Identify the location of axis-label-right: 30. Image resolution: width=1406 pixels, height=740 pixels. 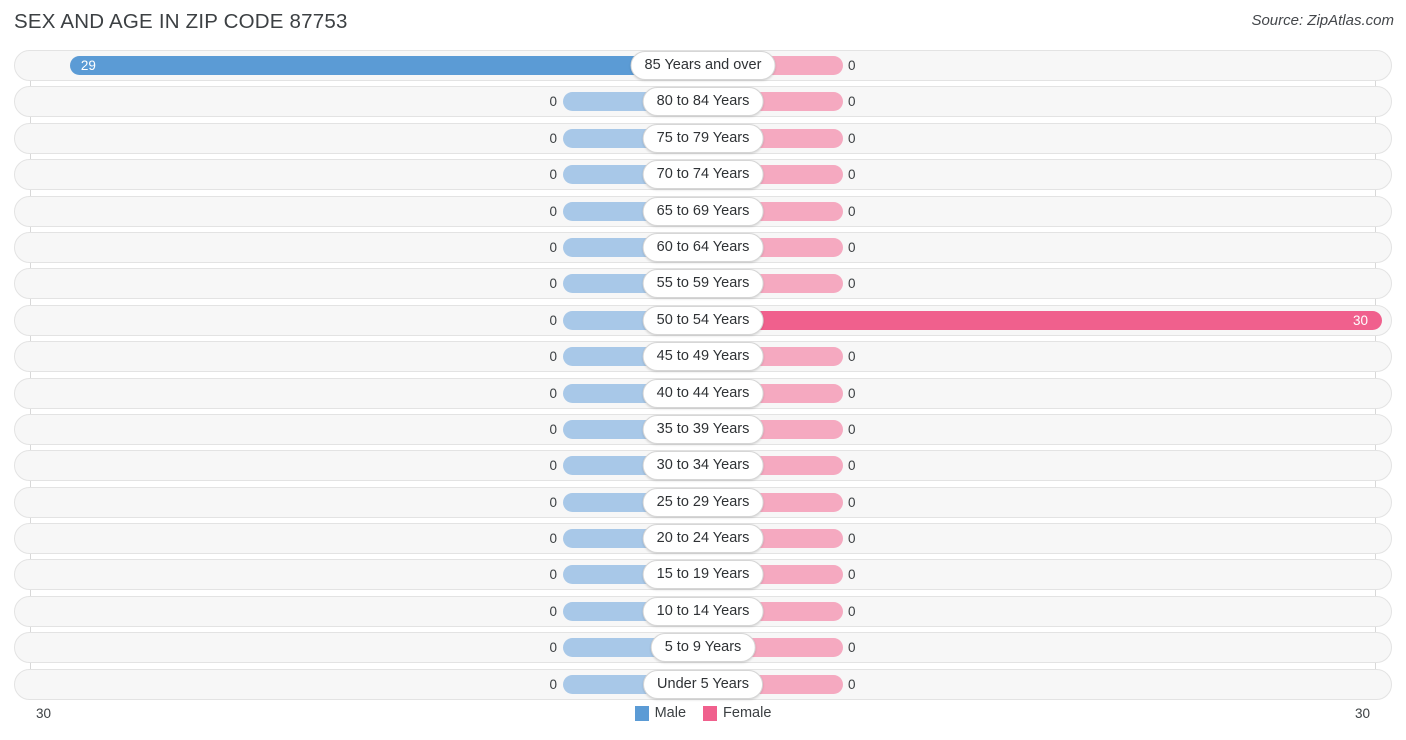
(1362, 713).